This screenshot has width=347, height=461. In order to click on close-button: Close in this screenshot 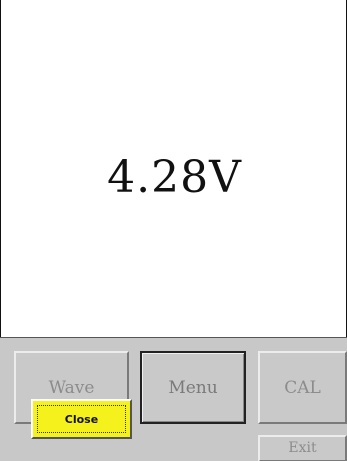, I will do `click(81, 419)`.